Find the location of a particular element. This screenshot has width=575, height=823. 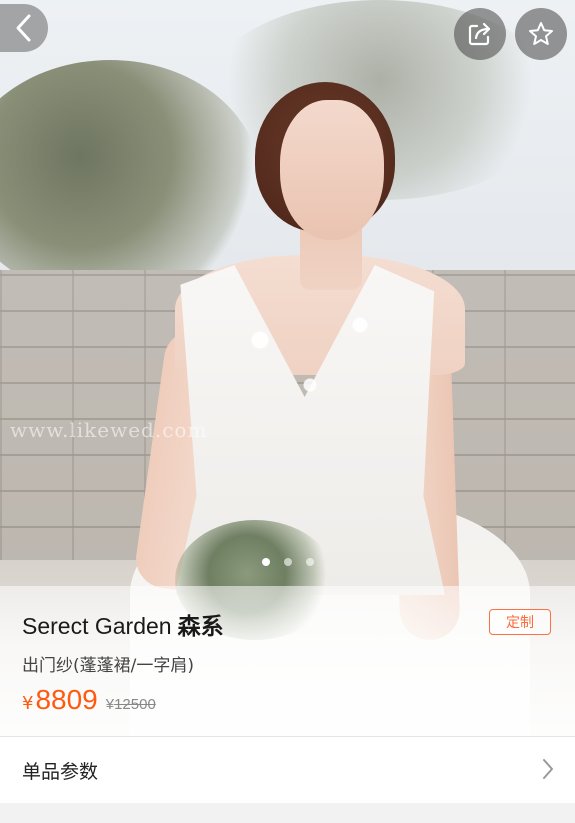

image-watermark: www.likewed.com is located at coordinates (109, 430).